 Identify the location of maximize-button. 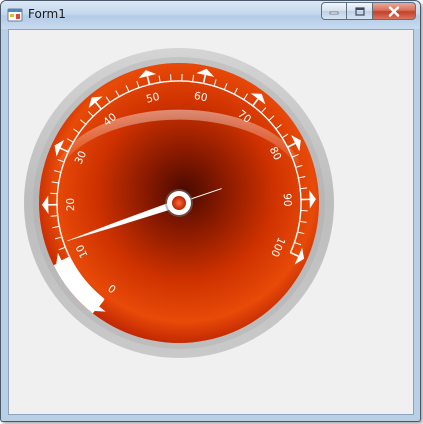
(360, 11).